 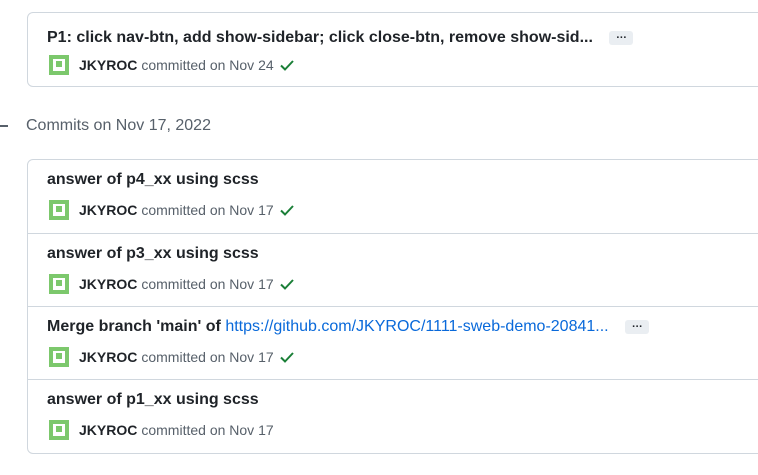 I want to click on commit-message: answer of p4_xx using scss, so click(x=153, y=180).